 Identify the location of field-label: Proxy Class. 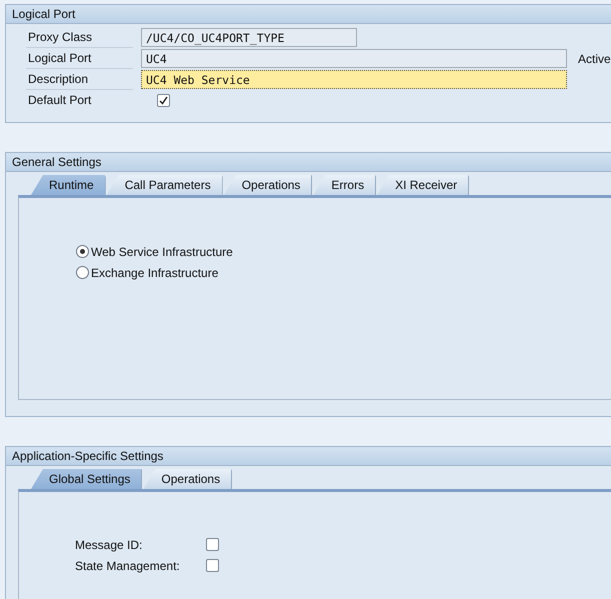
(79, 38).